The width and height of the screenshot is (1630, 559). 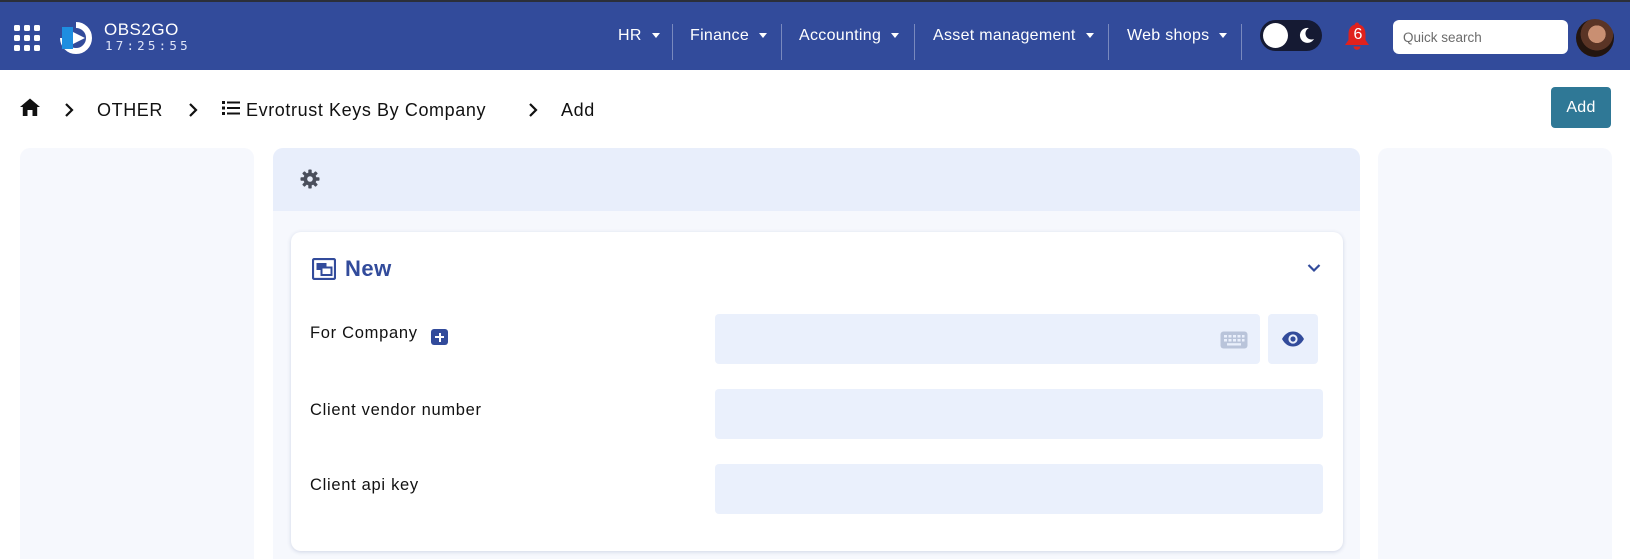 I want to click on notification-count: 6, so click(x=1358, y=34).